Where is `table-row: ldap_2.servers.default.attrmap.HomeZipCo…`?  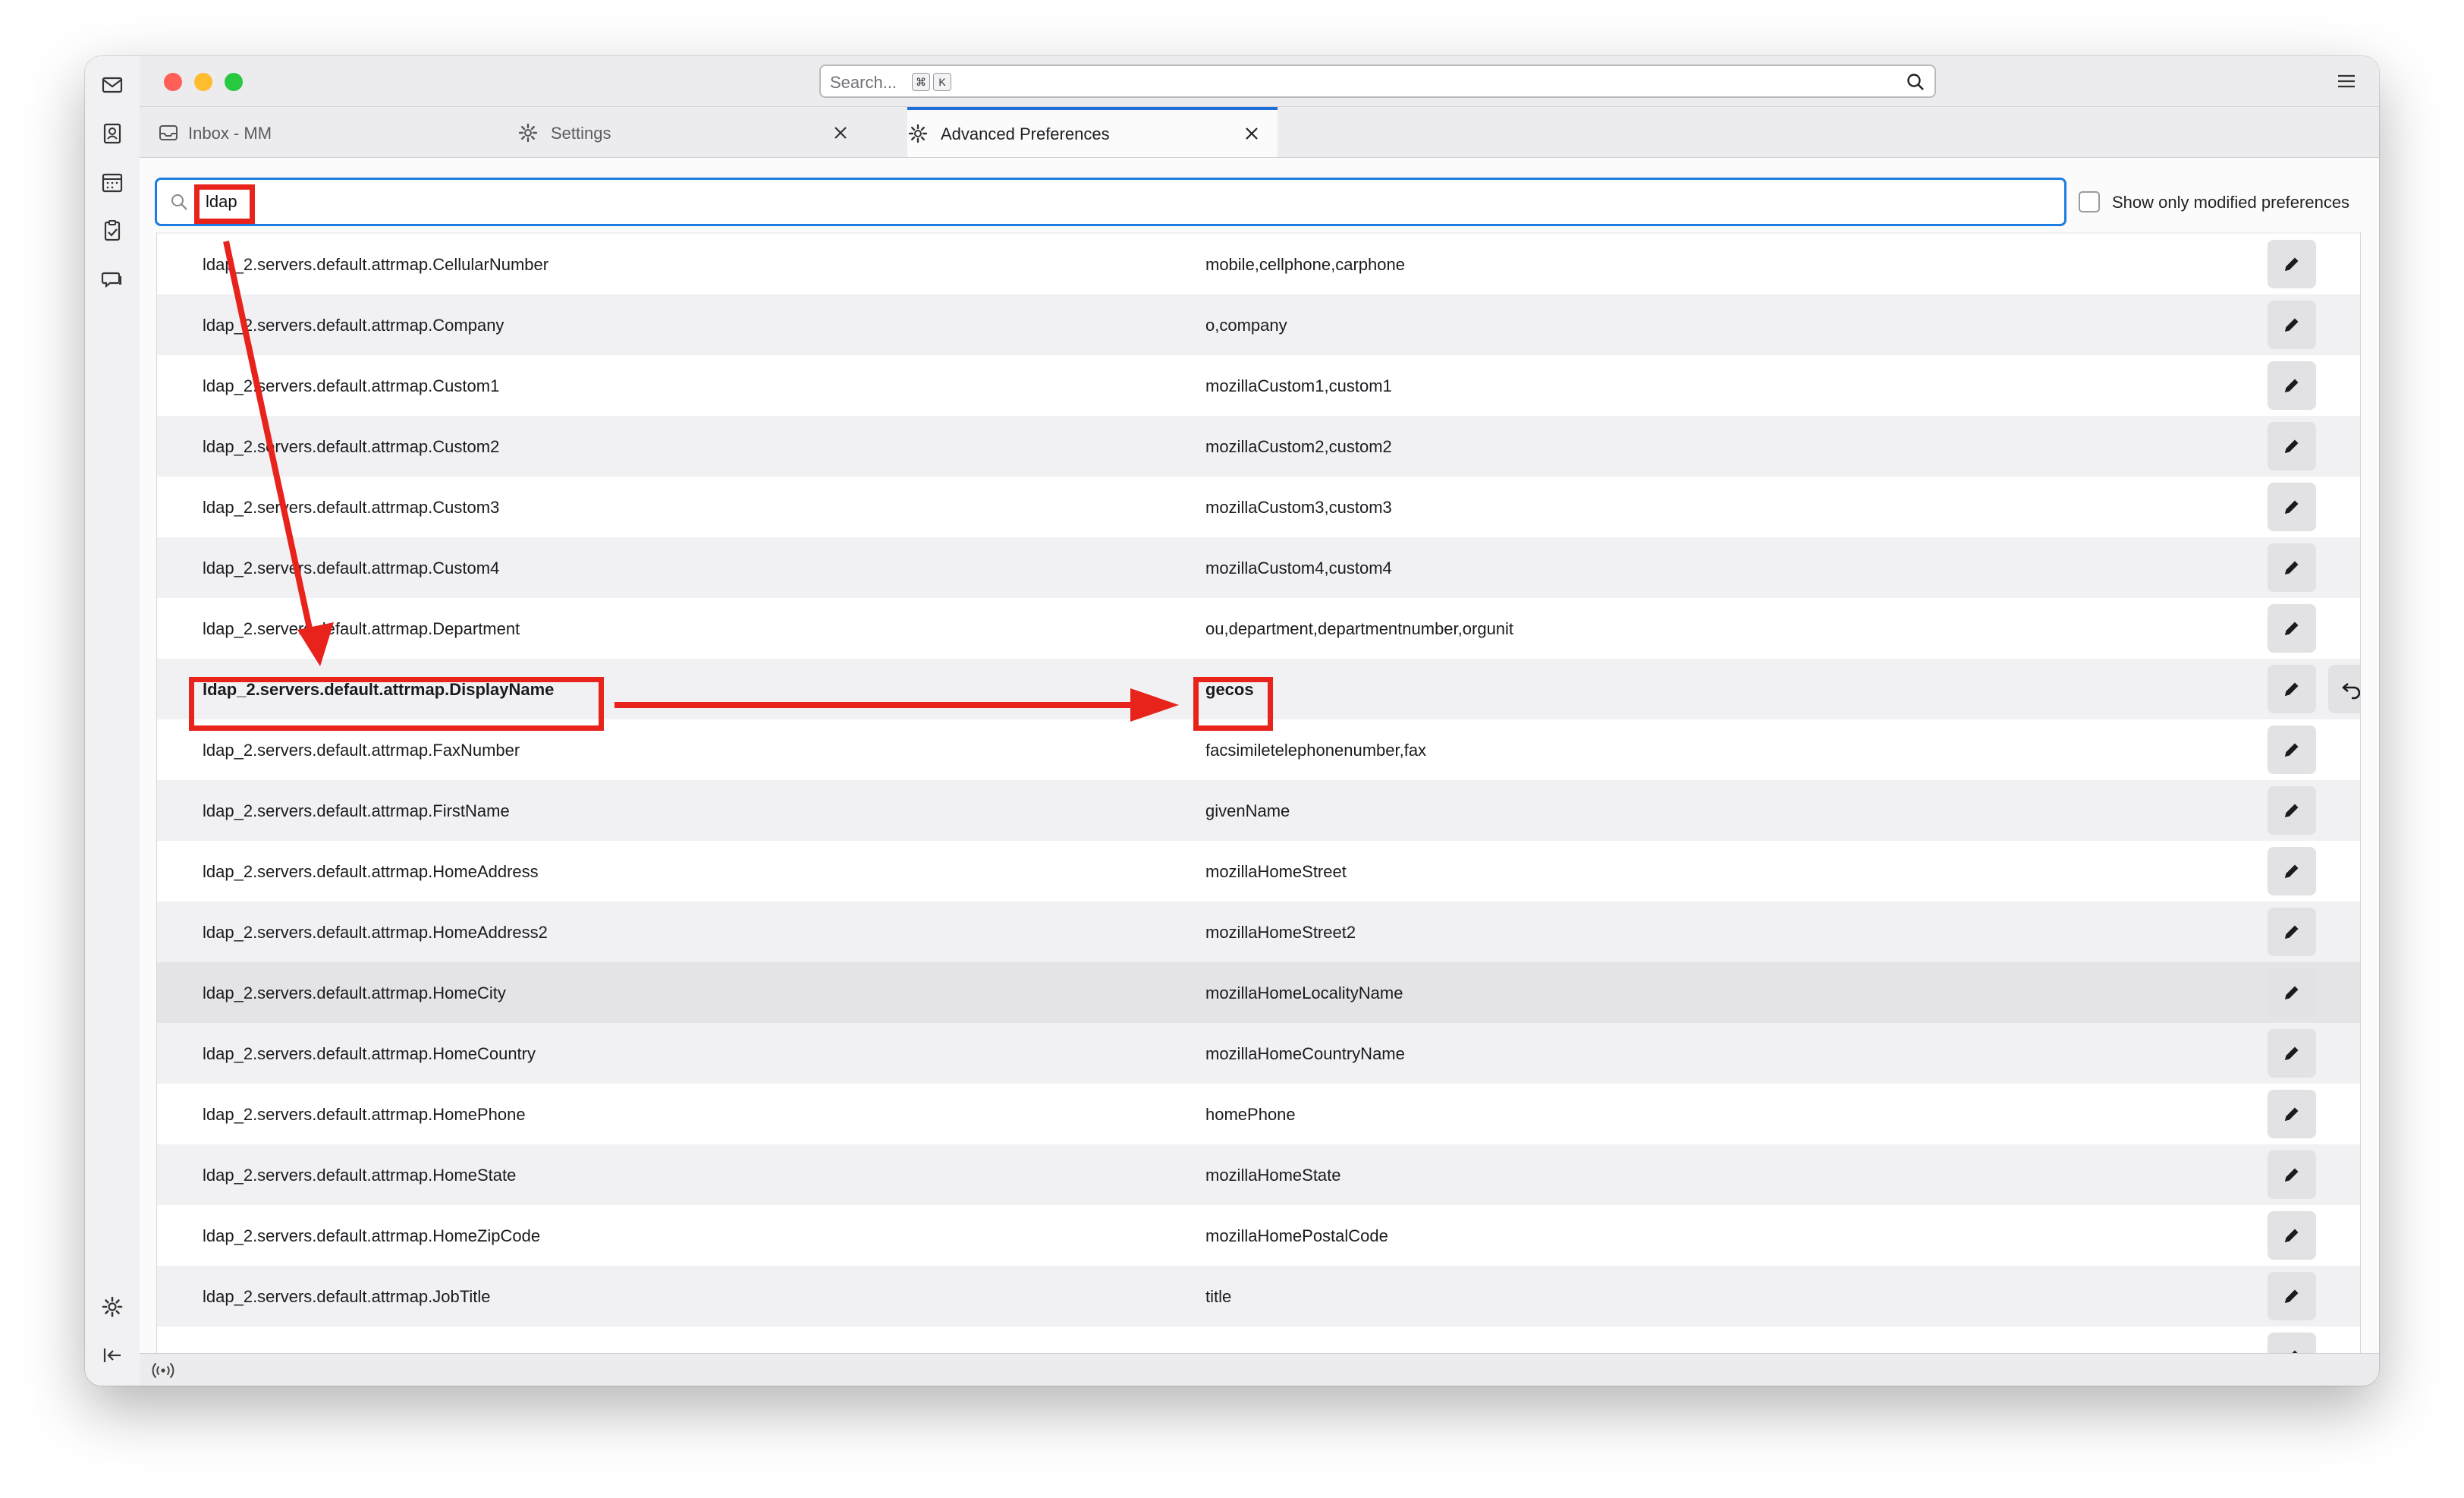
table-row: ldap_2.servers.default.attrmap.HomeZipCo… is located at coordinates (1258, 1235).